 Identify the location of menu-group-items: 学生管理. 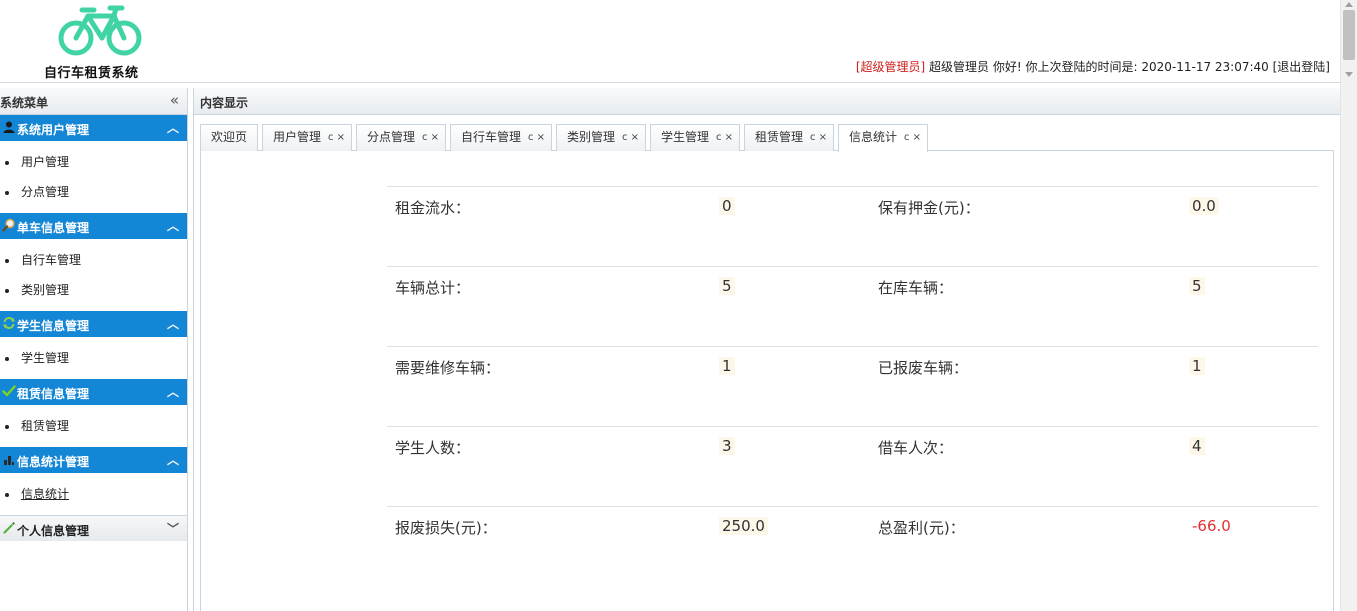
(93, 358).